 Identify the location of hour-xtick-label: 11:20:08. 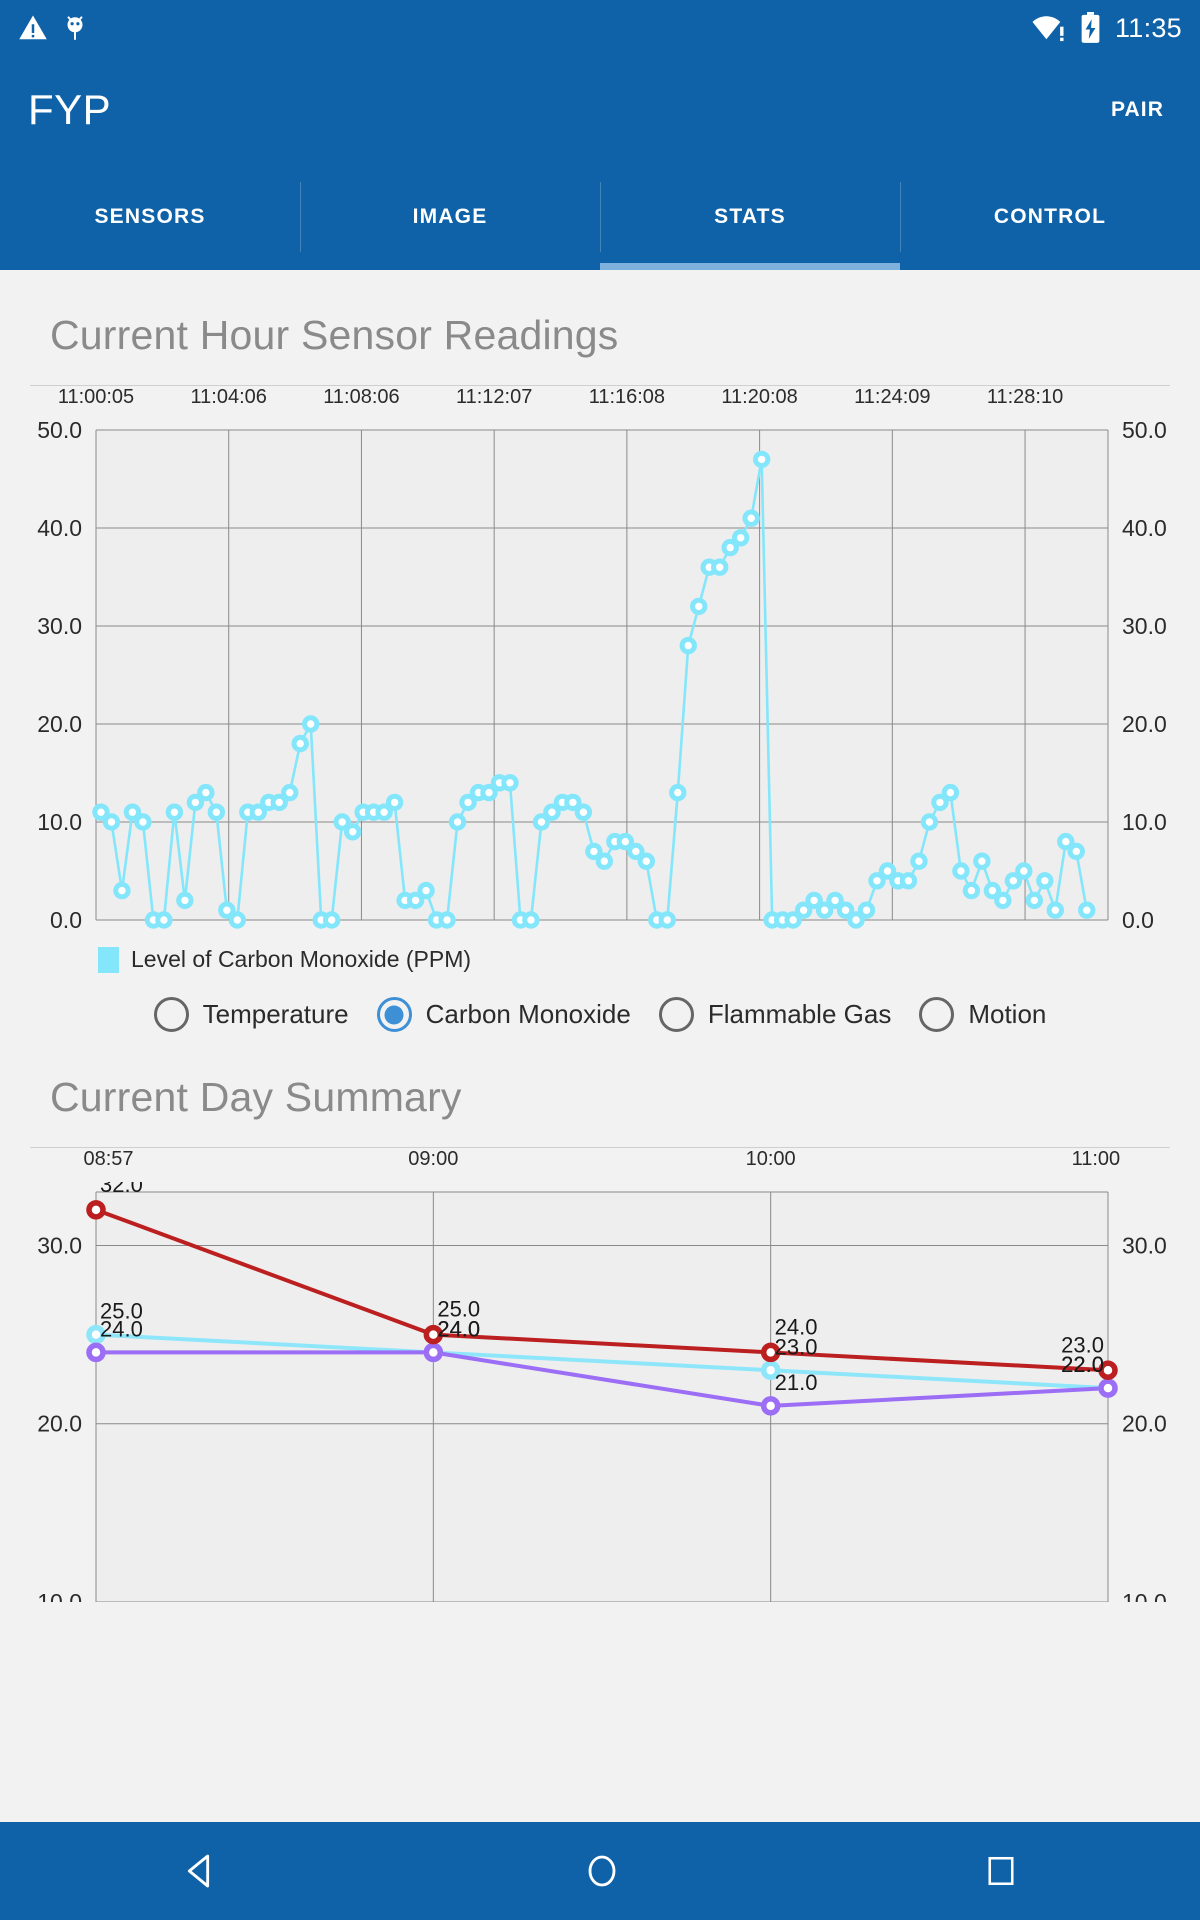
(759, 397).